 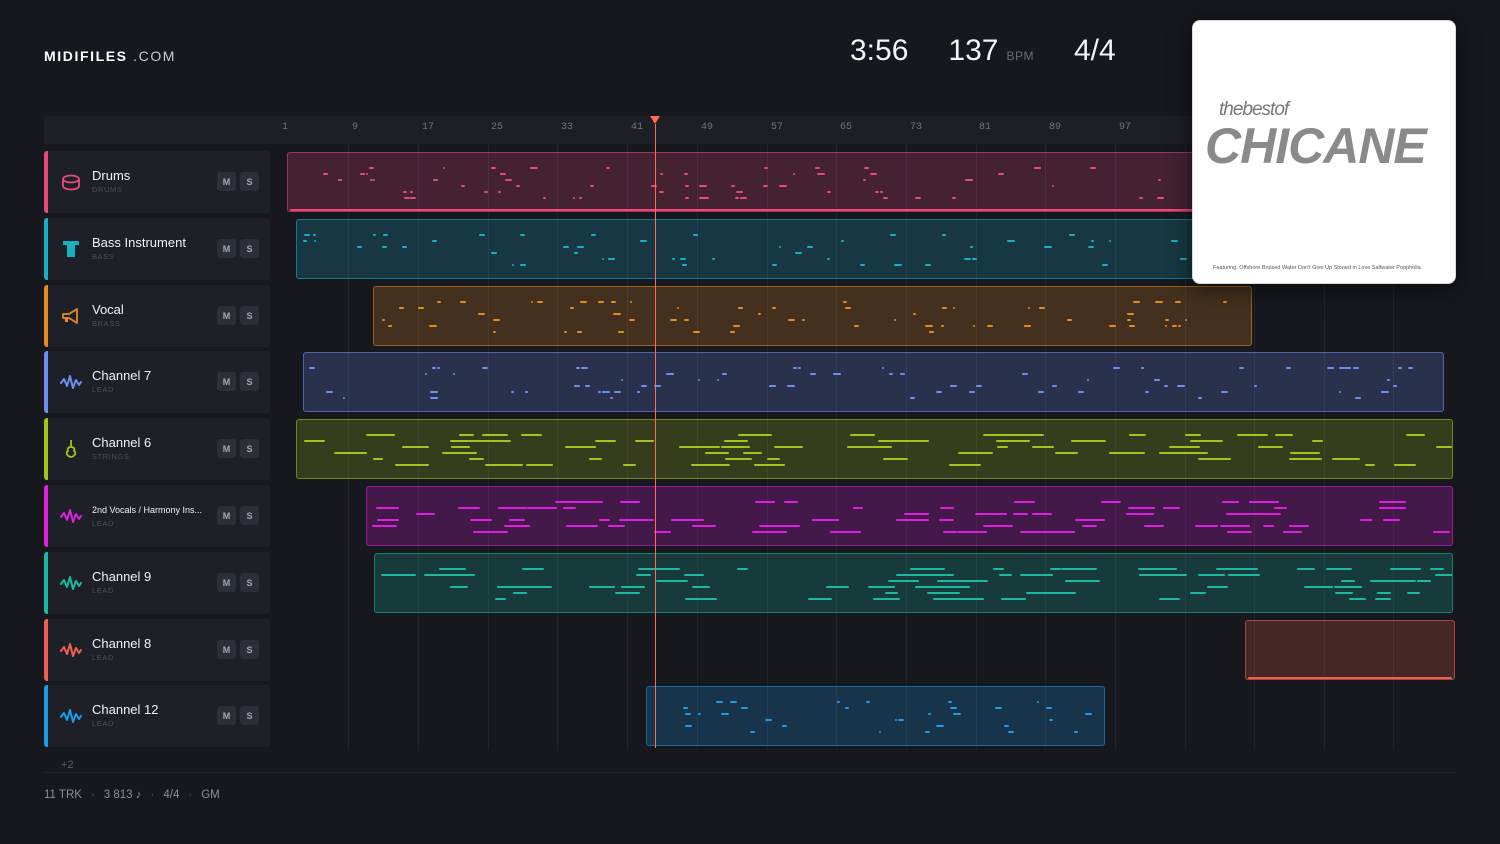 What do you see at coordinates (655, 120) in the screenshot?
I see `playhead-marker` at bounding box center [655, 120].